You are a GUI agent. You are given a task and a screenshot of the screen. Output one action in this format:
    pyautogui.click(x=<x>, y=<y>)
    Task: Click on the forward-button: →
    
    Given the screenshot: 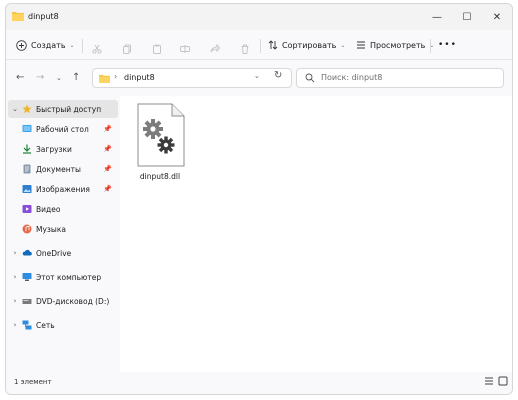 What is the action you would take?
    pyautogui.click(x=40, y=77)
    